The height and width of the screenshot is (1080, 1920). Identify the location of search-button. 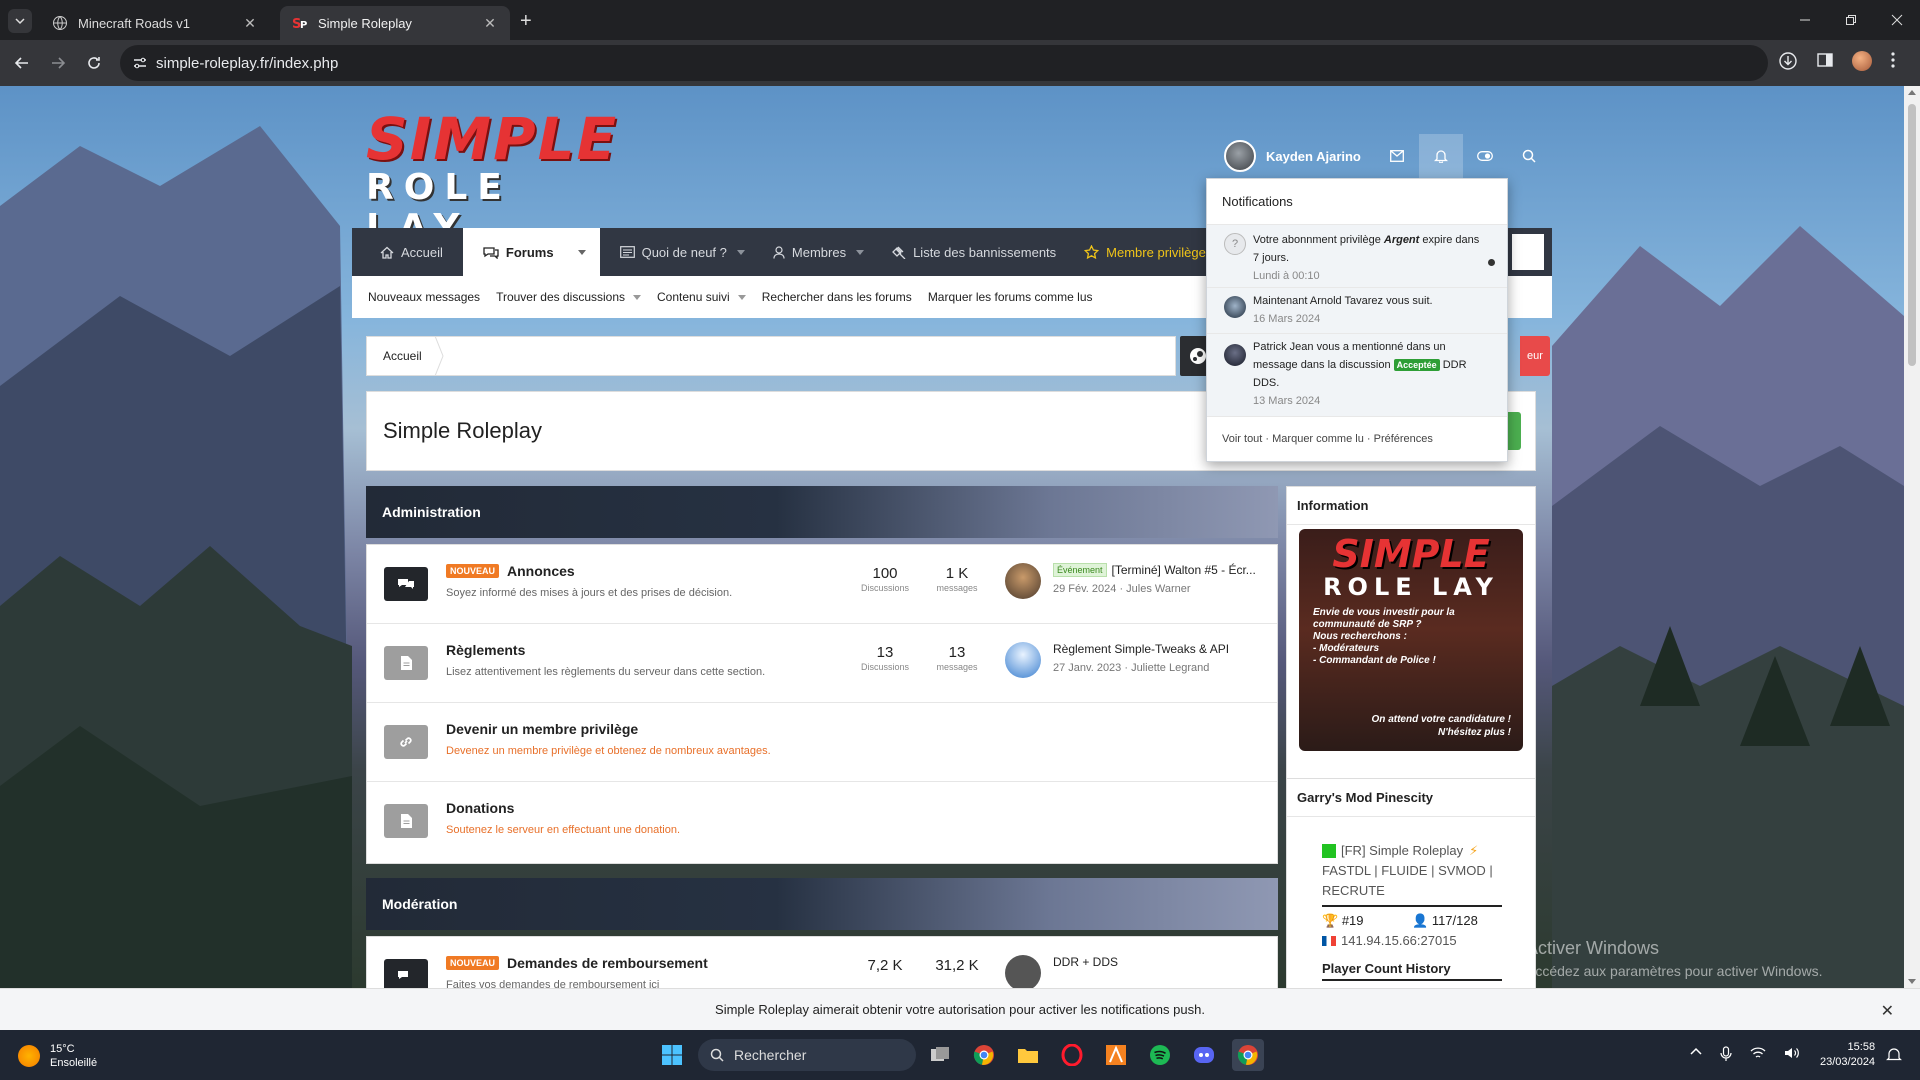
(1529, 156).